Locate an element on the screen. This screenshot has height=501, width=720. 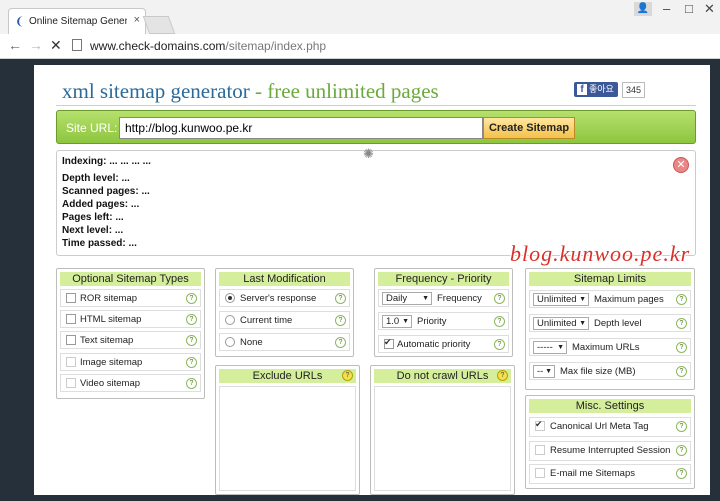
back-icon: ← is located at coordinates (15, 45).